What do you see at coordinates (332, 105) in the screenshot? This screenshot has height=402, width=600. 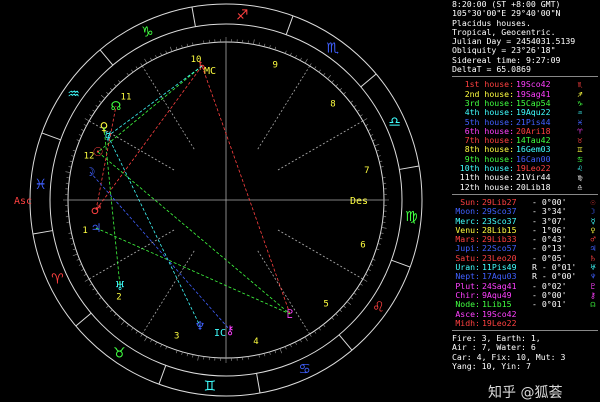 I see `house-number: 8` at bounding box center [332, 105].